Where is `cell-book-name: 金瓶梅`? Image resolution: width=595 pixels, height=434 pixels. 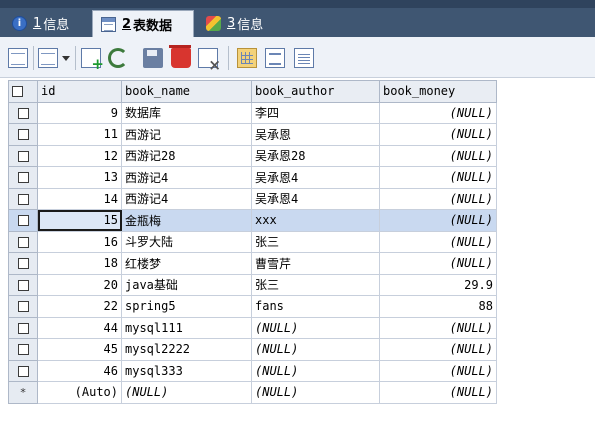 cell-book-name: 金瓶梅 is located at coordinates (186, 220).